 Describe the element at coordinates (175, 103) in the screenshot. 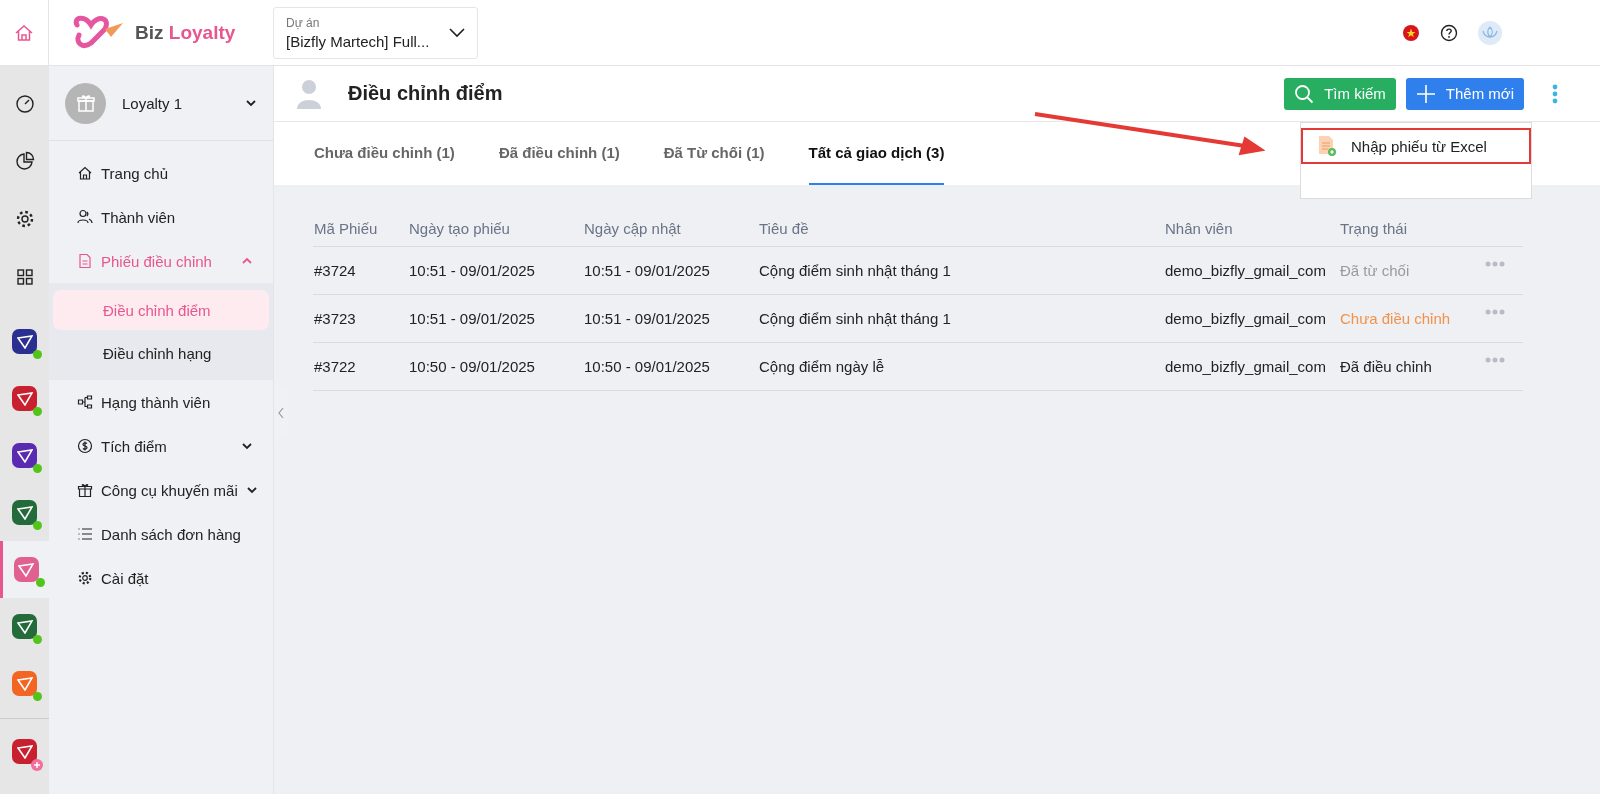

I see `account-name: Loyalty 1` at that location.